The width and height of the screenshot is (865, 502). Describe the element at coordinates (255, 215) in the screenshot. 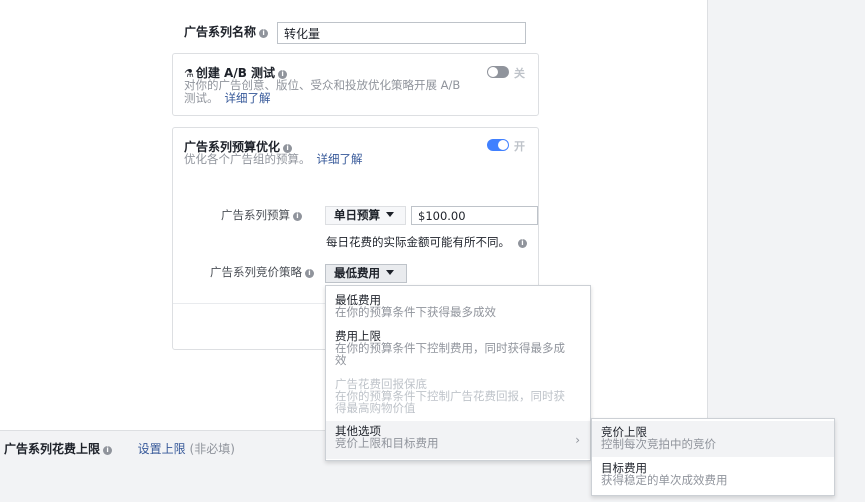

I see `campaign-budget-label-text: 广告系列预算` at that location.